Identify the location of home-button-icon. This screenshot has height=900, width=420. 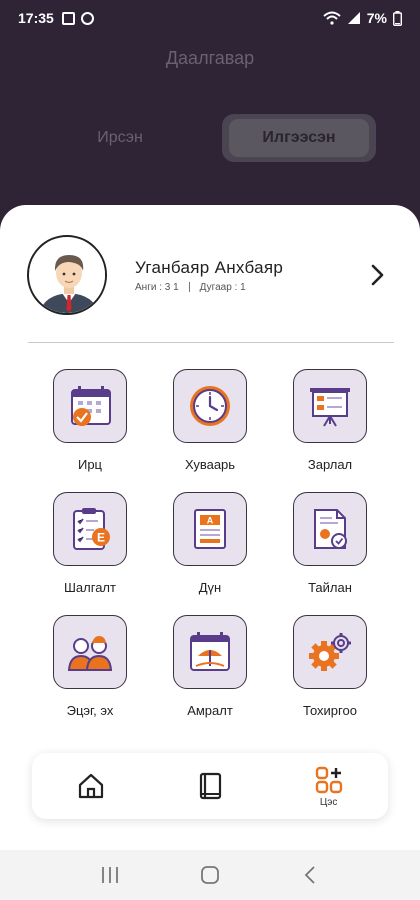
(210, 875).